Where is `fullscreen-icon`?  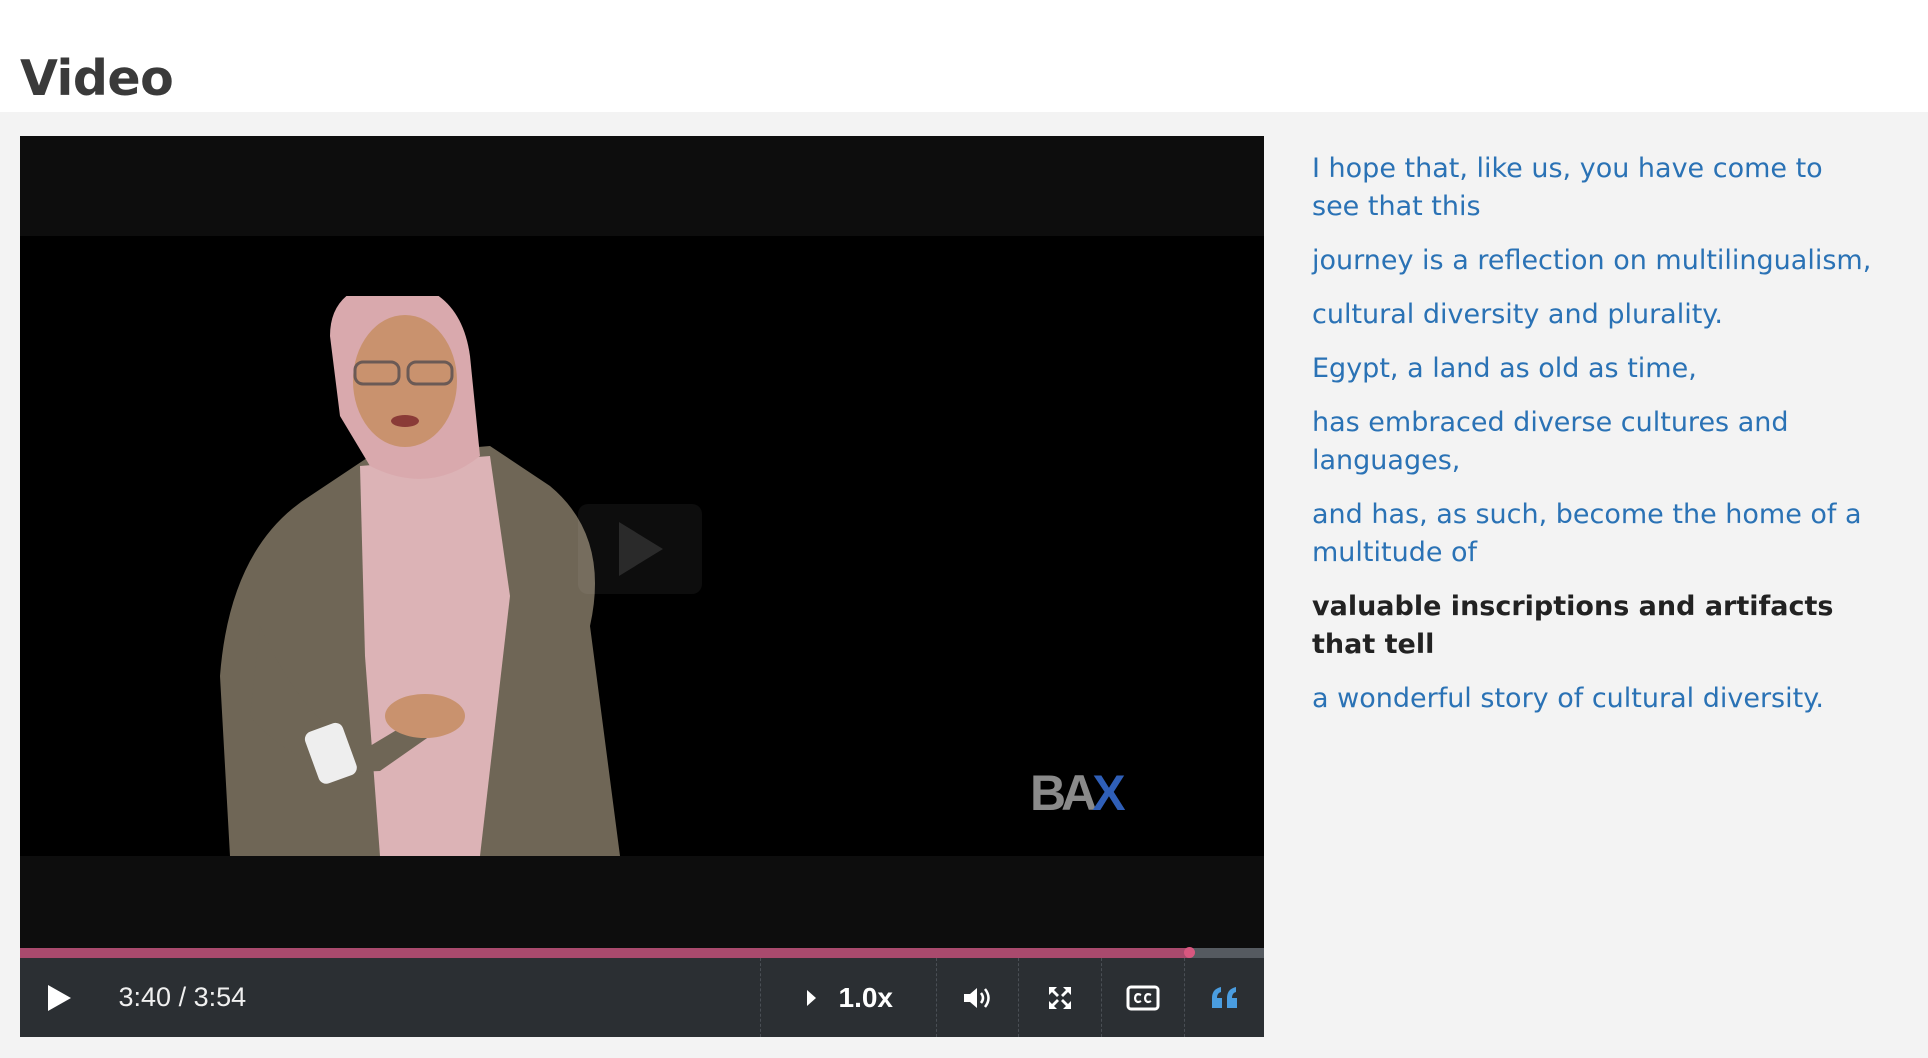
fullscreen-icon is located at coordinates (1059, 997).